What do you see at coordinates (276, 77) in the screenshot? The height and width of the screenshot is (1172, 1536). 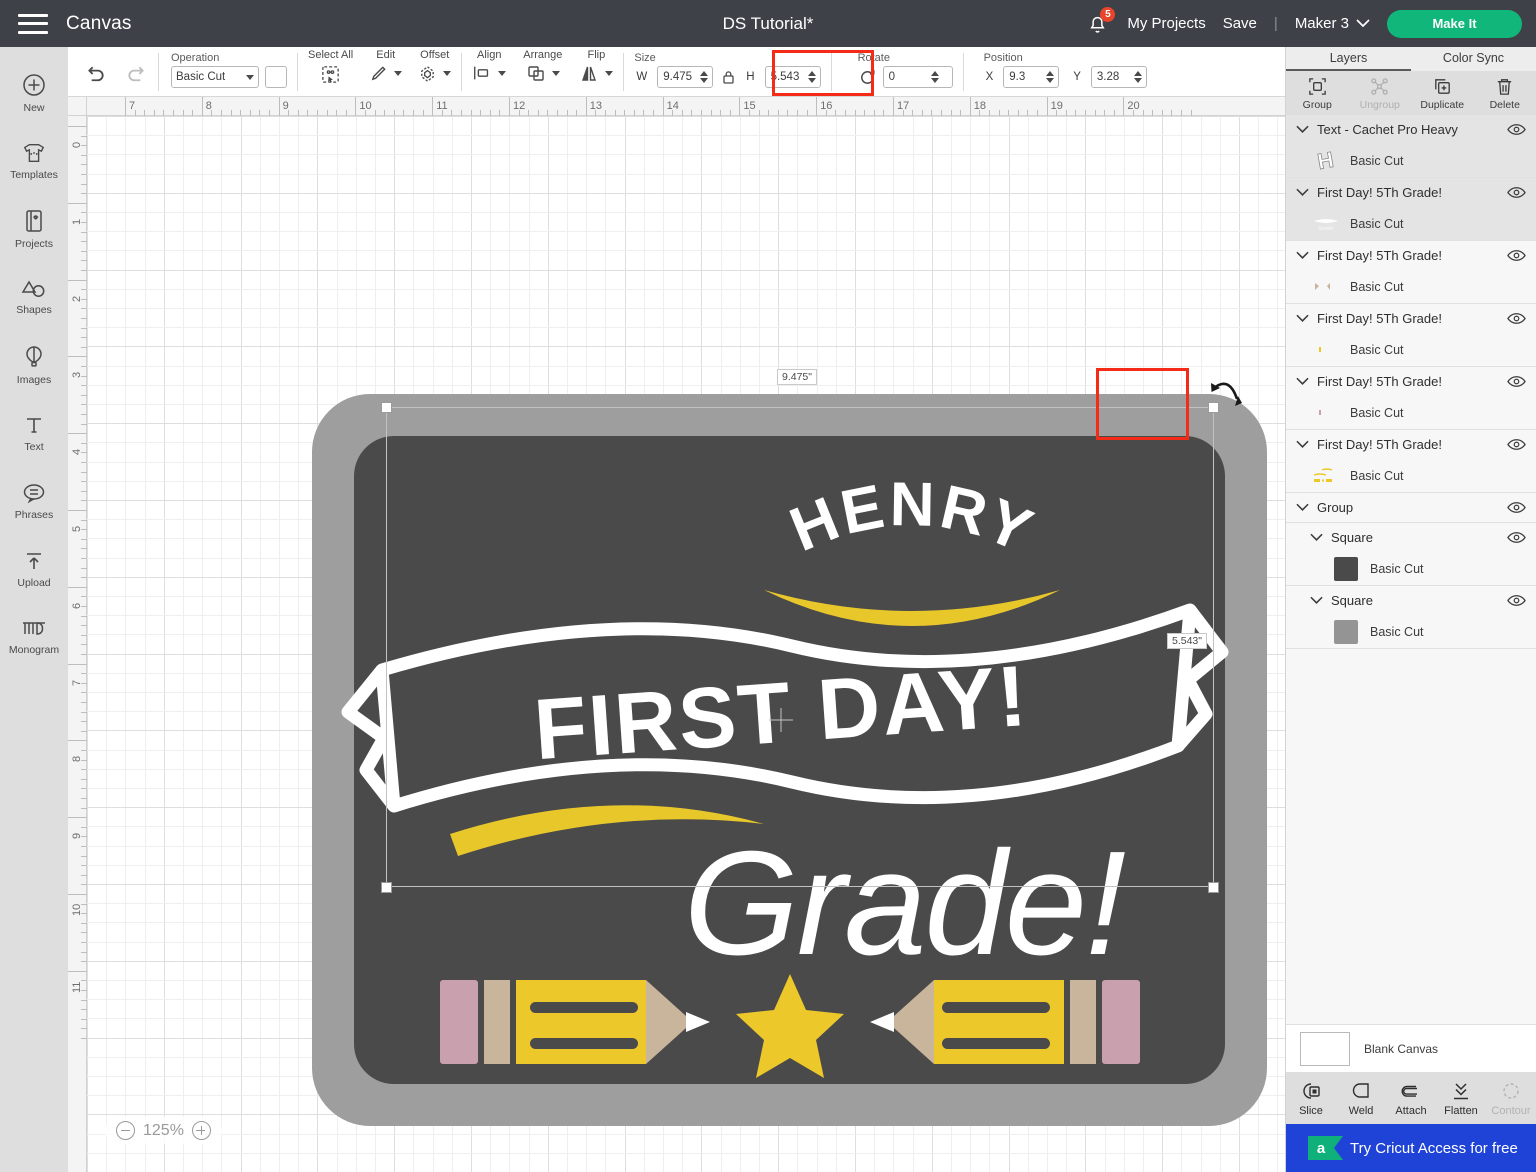 I see `operation-color-swatch` at bounding box center [276, 77].